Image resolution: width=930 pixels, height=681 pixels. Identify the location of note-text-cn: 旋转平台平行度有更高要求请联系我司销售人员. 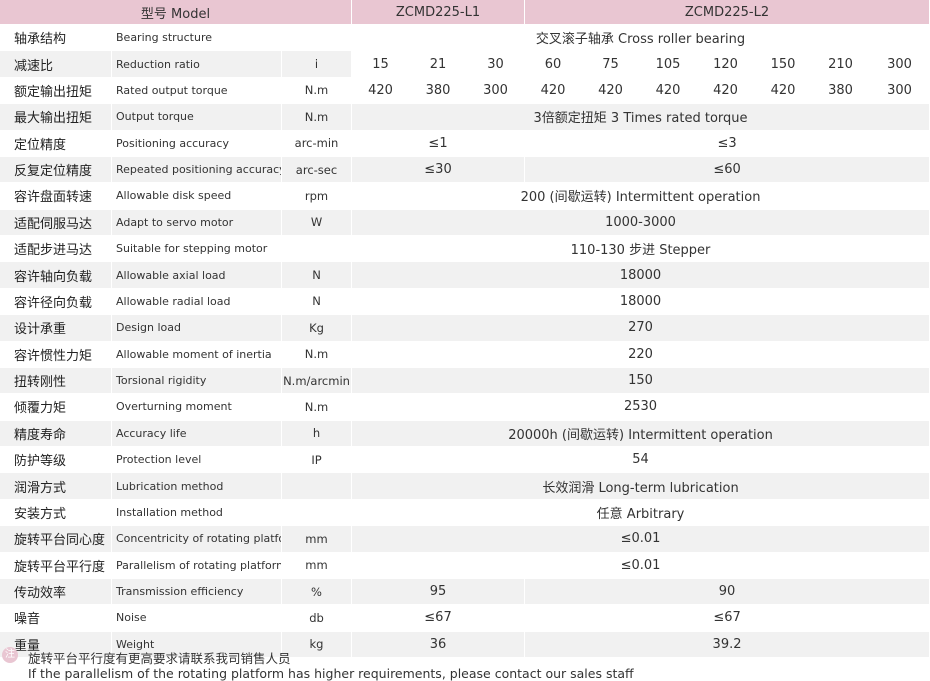
(159, 658).